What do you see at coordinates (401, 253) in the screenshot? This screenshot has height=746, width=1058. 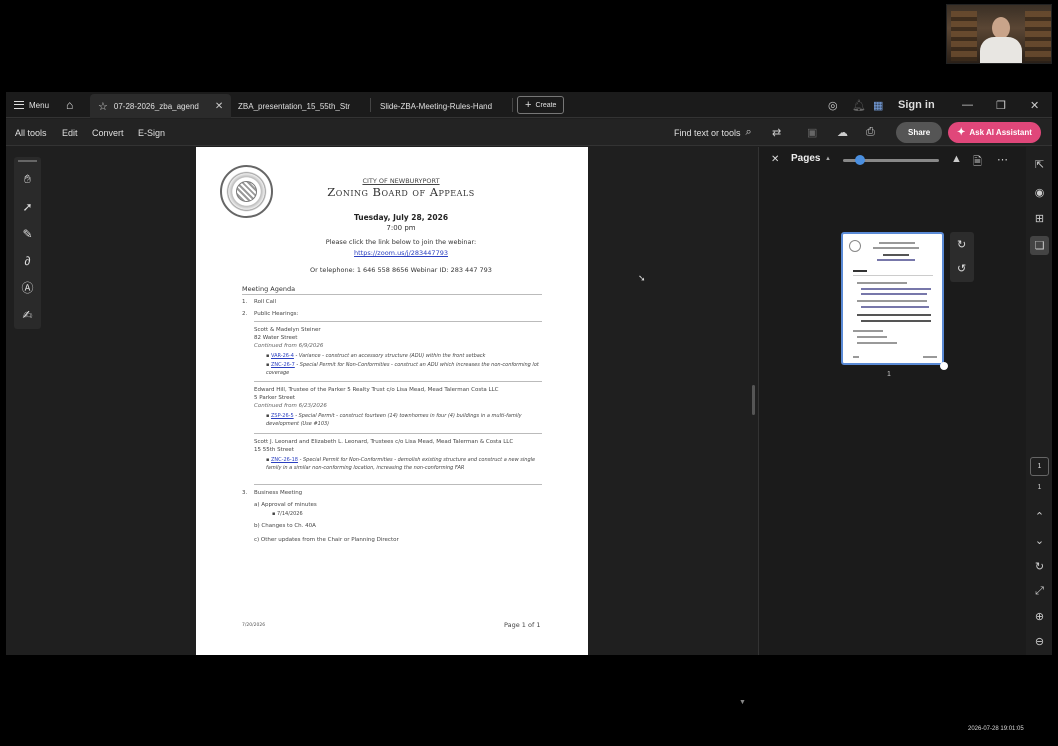 I see `zoom-link: https://zoom.us/j/283447793` at bounding box center [401, 253].